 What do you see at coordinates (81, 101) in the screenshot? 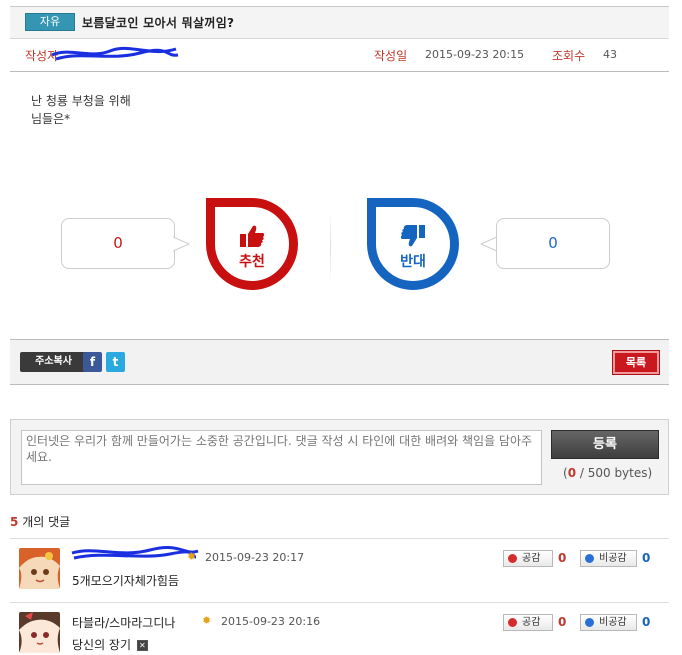
I see `post-body-line: 난 청룡 부청을 위해` at bounding box center [81, 101].